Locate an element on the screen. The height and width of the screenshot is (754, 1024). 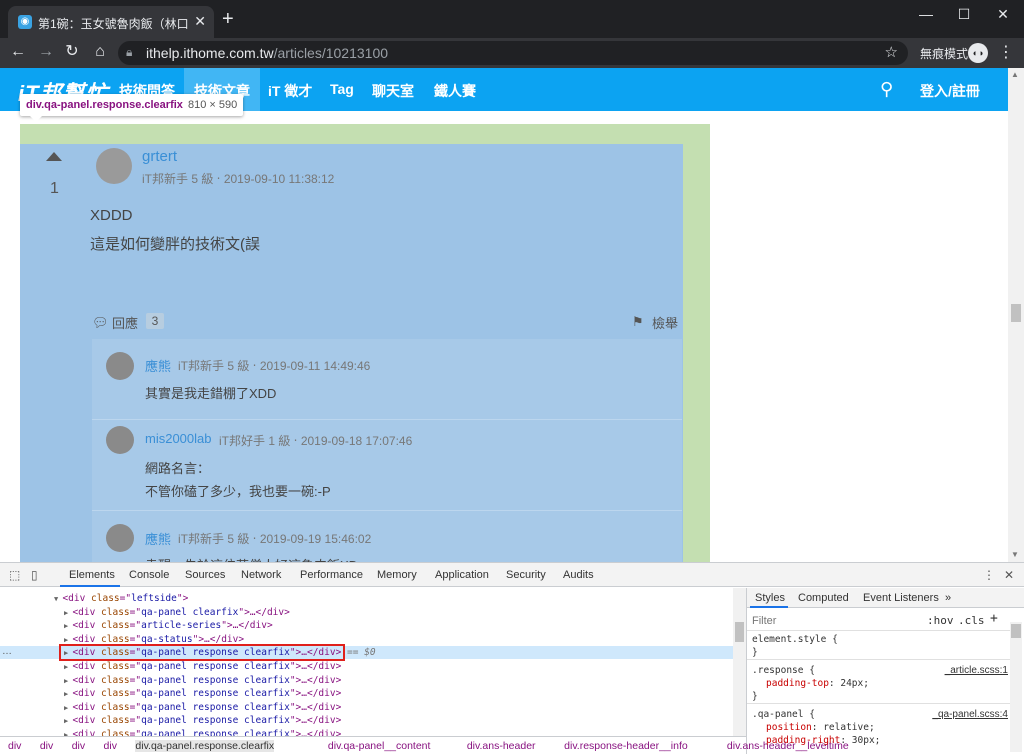
search-icon: ⚲ is located at coordinates (886, 89).